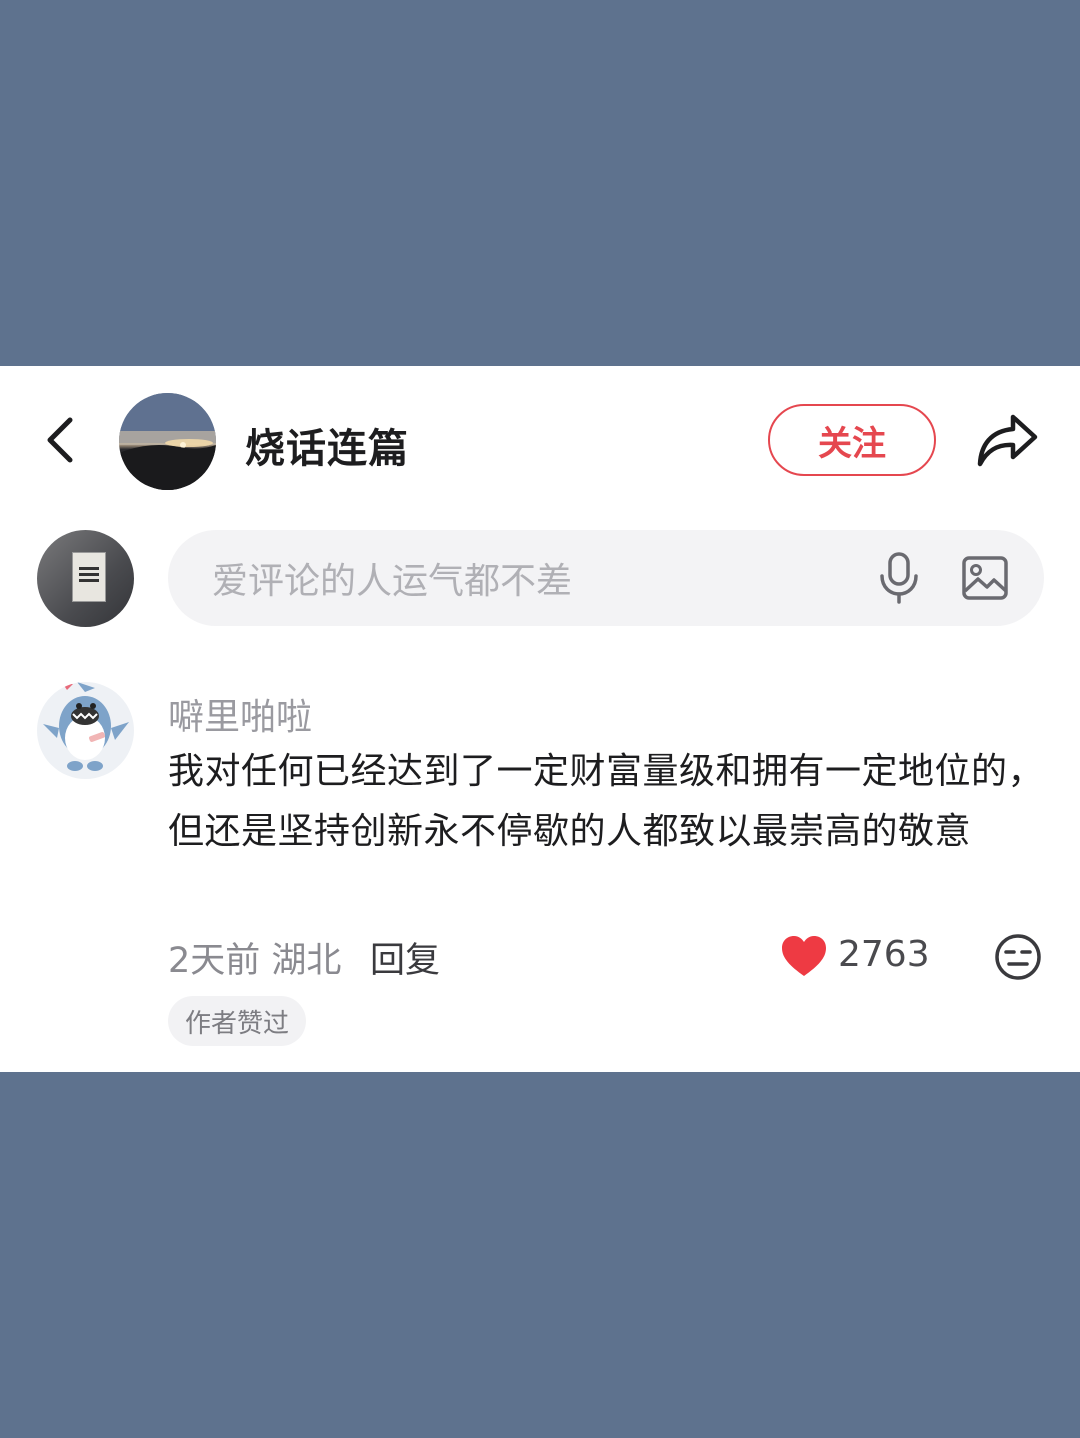 The width and height of the screenshot is (1080, 1438). I want to click on comment-composer: 爱评论的人运气都不差, so click(540, 578).